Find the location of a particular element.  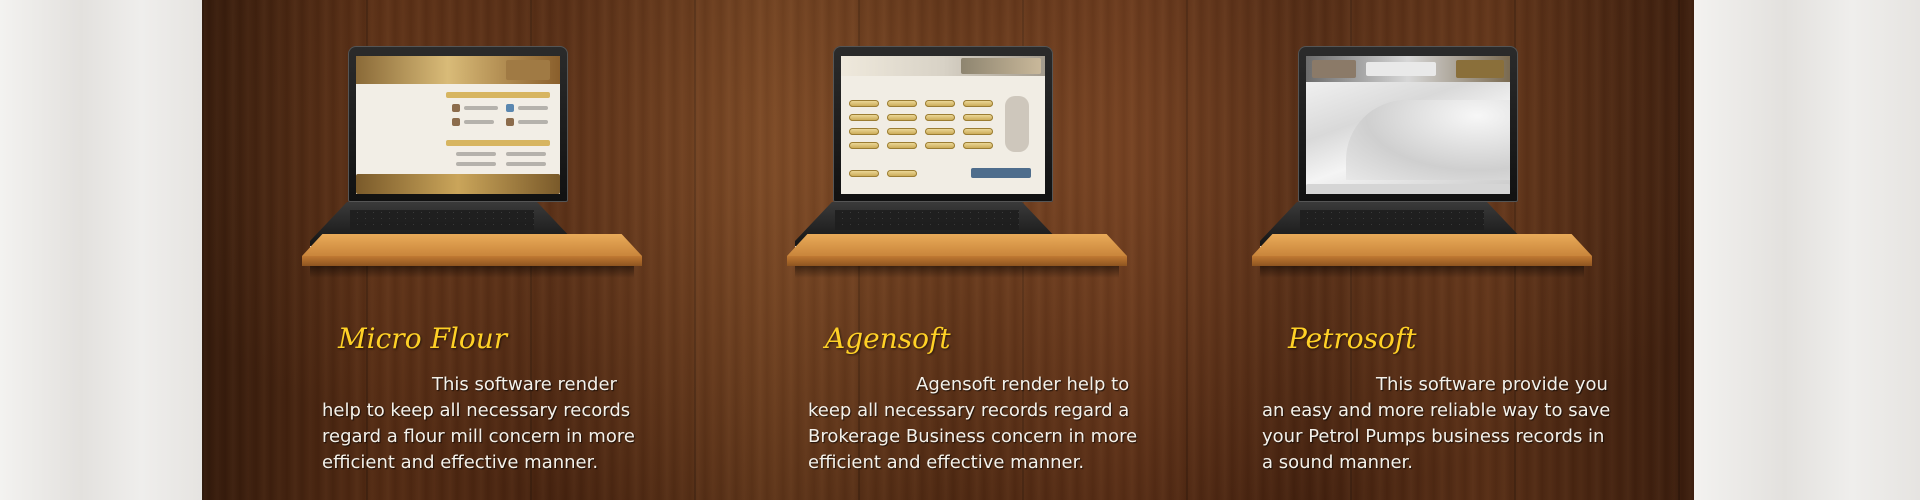

description-line: a sound manner. is located at coordinates (1338, 462).